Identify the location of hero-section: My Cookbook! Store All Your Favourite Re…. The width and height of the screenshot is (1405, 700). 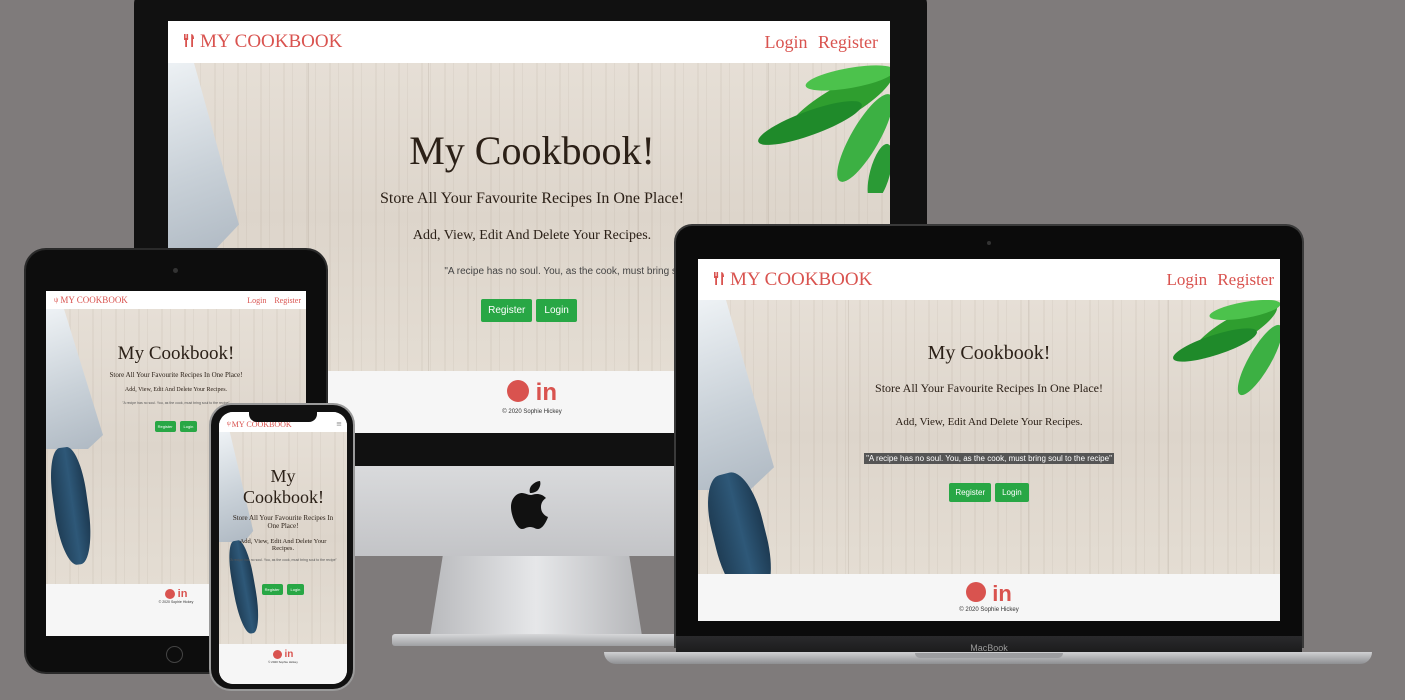
(283, 538).